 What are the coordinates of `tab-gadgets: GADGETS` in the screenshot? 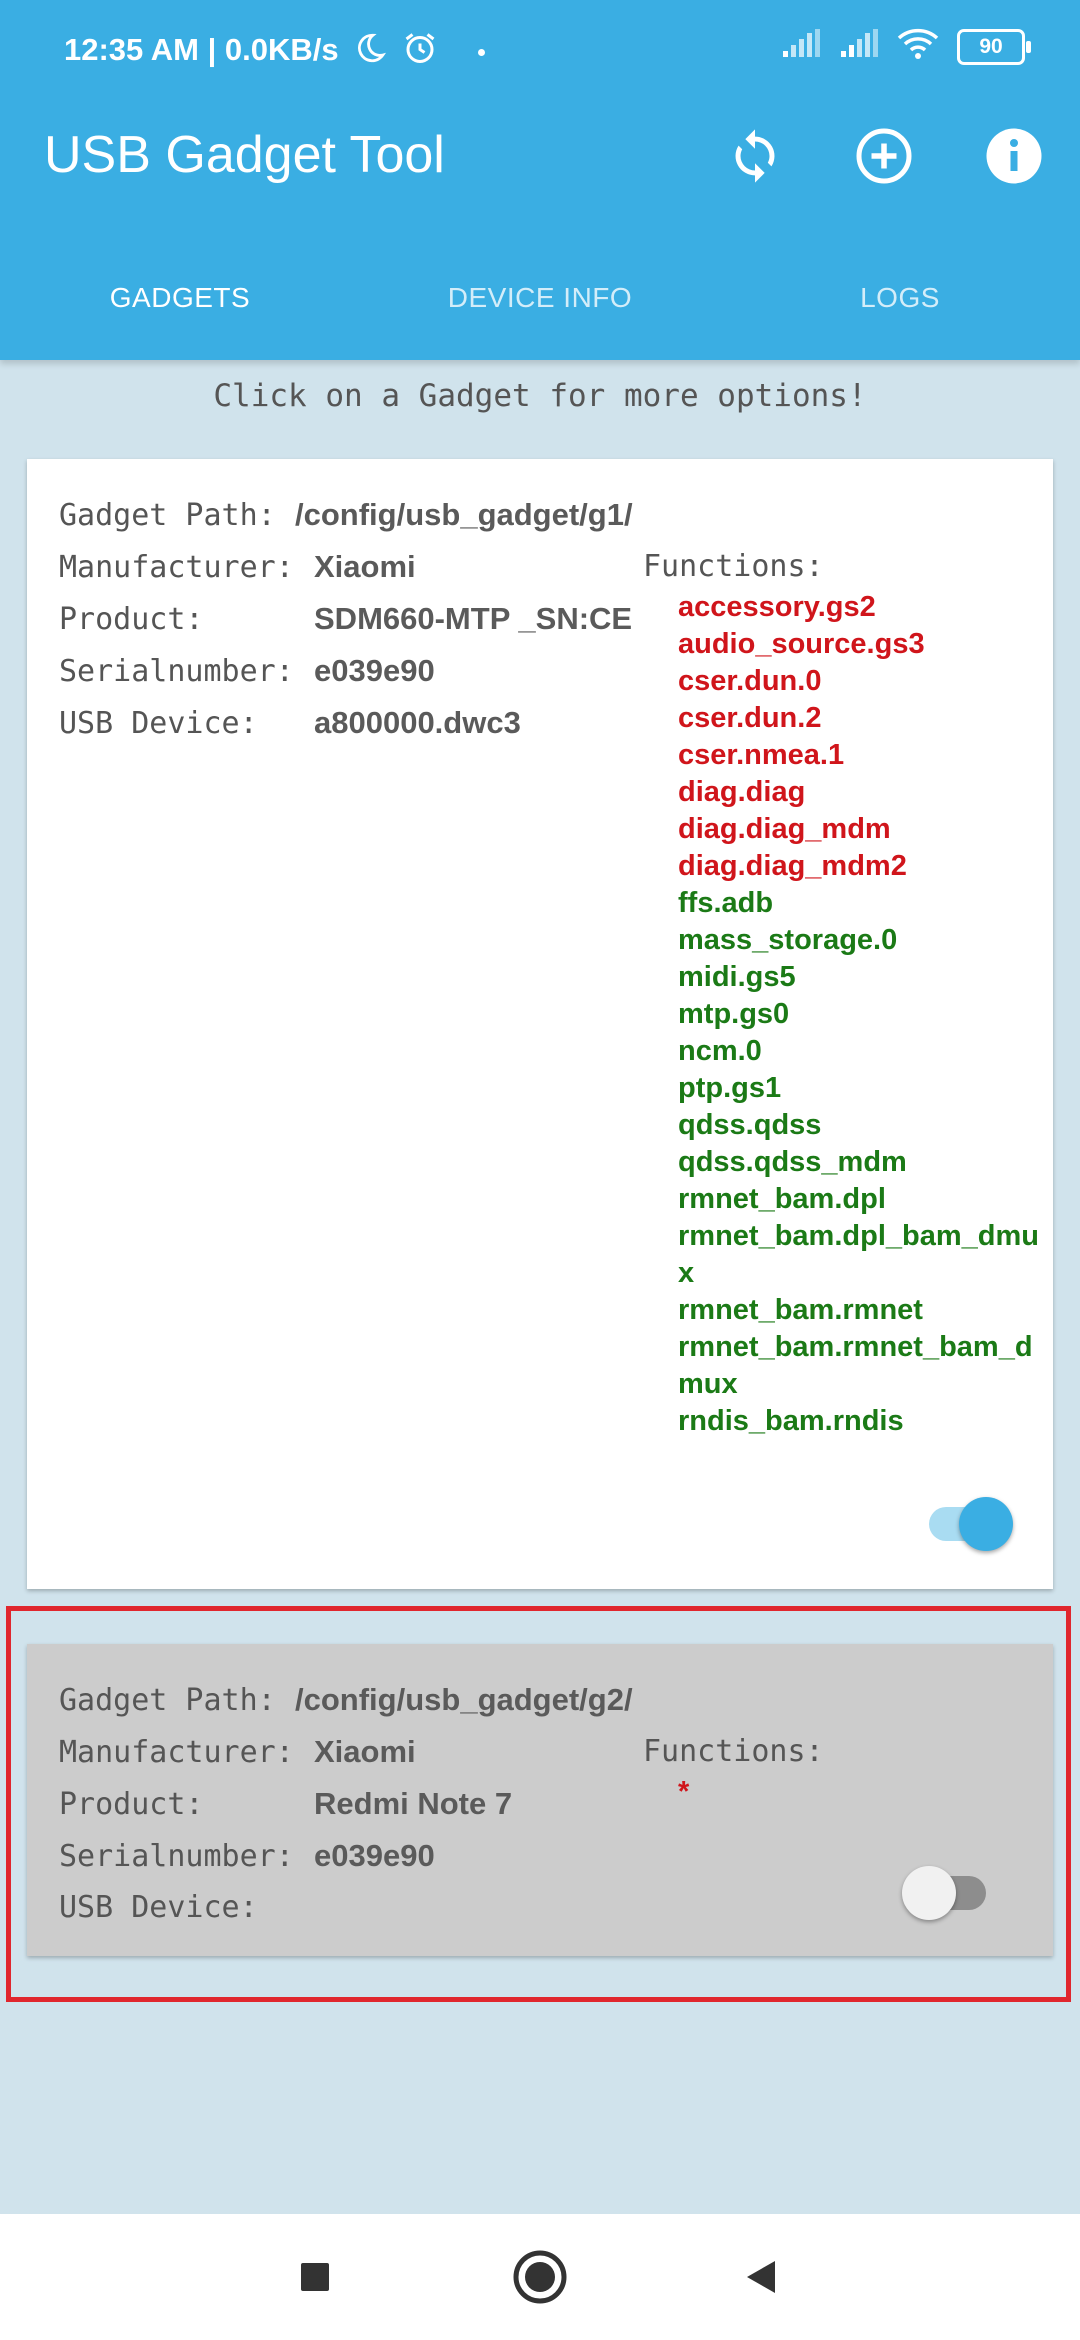 It's located at (180, 297).